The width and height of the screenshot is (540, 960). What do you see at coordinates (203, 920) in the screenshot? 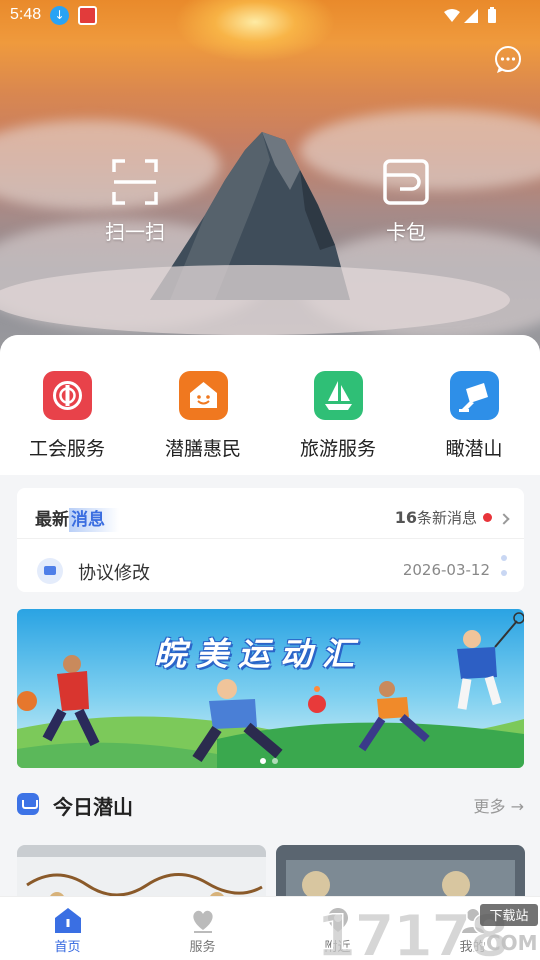
I see `service-icon` at bounding box center [203, 920].